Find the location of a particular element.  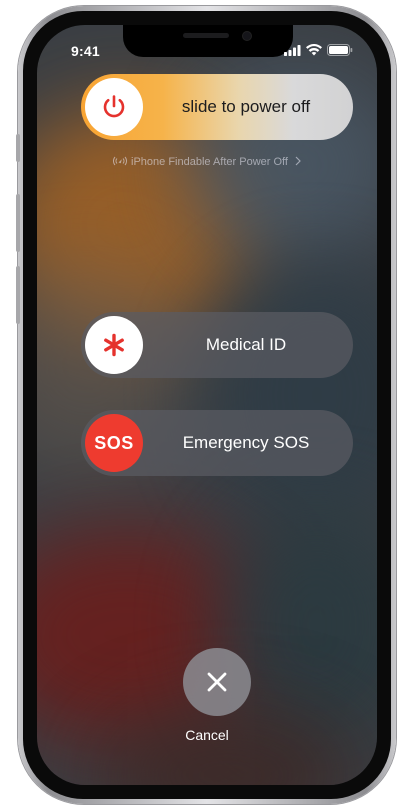

mute-switch is located at coordinates (18, 148).